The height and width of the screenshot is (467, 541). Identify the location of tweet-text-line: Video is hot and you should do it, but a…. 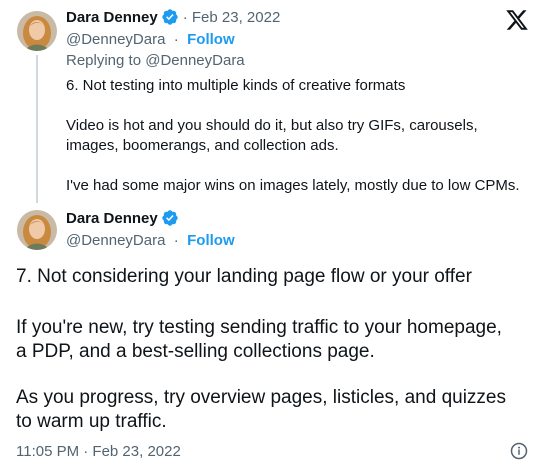
(272, 125).